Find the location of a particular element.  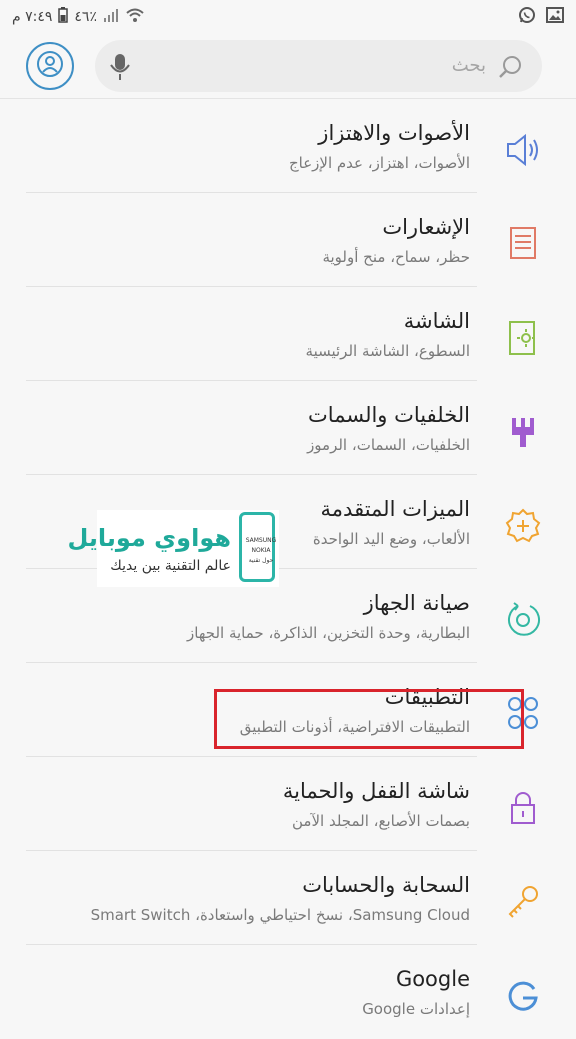

mic-icon is located at coordinates (120, 69).